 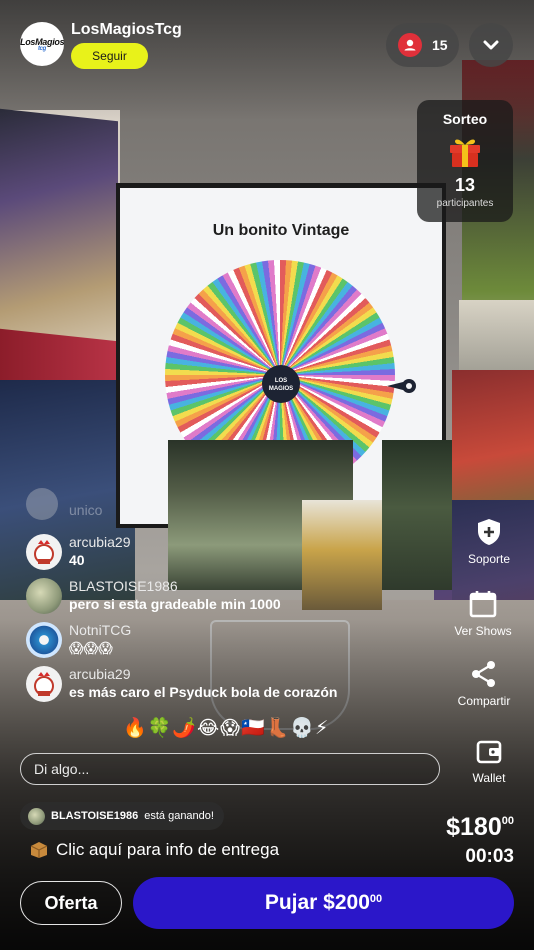 I want to click on raffle-participants-label: participantes, so click(x=465, y=203).